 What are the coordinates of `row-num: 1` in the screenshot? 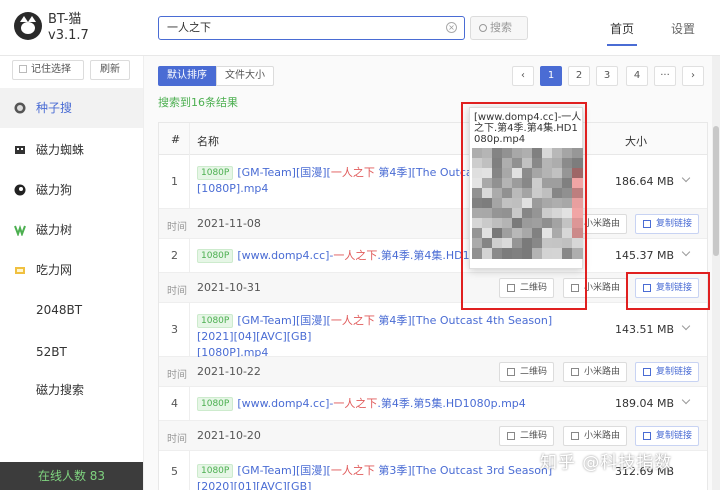 It's located at (174, 181).